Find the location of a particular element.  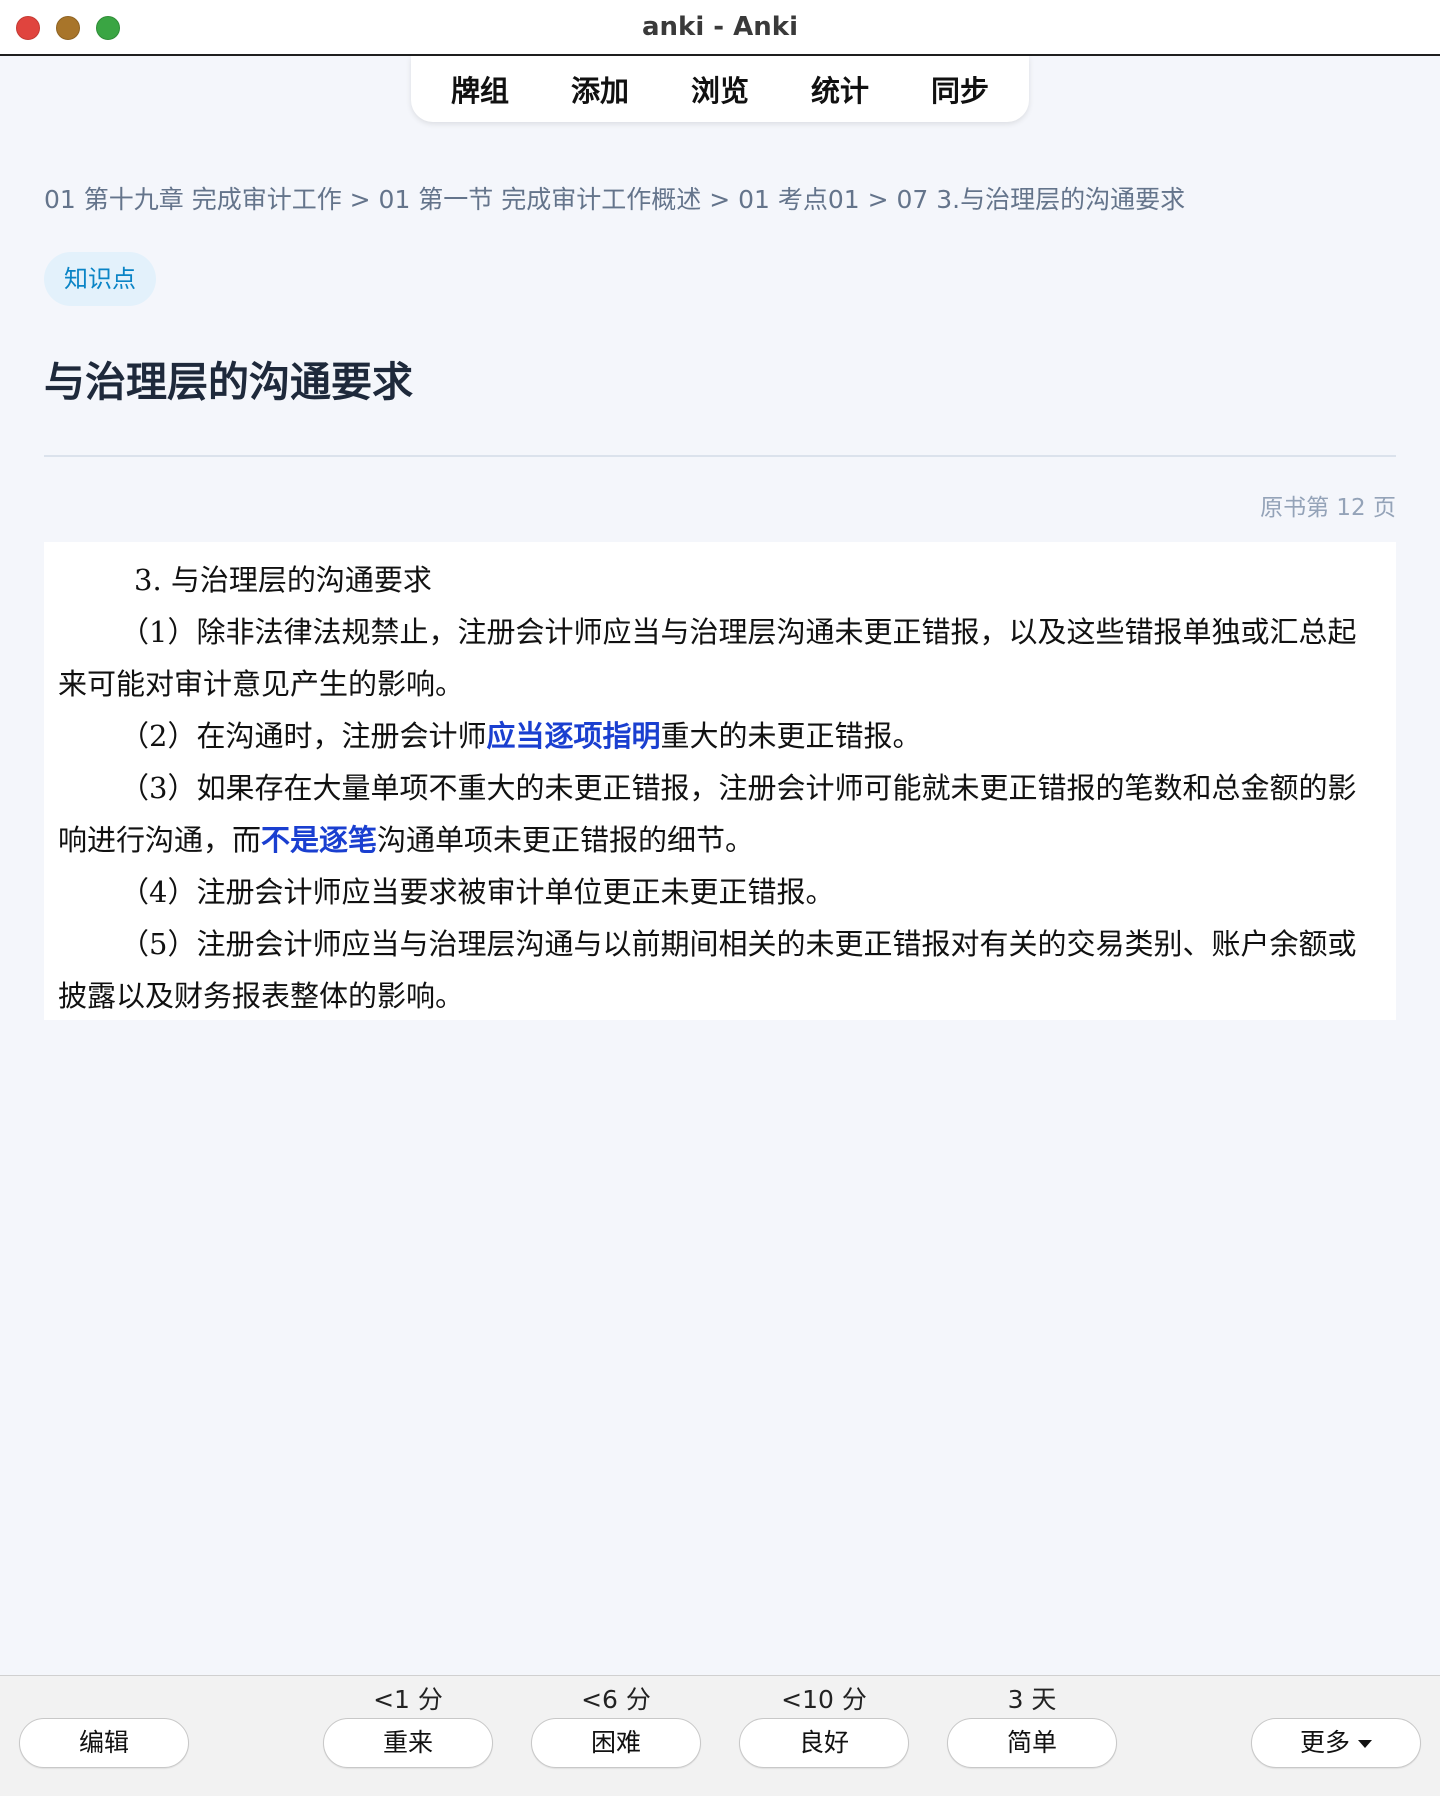

nav-stats: 统计 is located at coordinates (840, 89).